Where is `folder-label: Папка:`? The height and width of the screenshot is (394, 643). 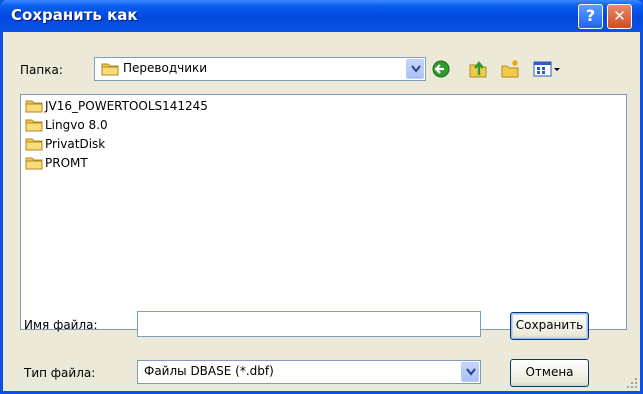 folder-label: Папка: is located at coordinates (41, 70).